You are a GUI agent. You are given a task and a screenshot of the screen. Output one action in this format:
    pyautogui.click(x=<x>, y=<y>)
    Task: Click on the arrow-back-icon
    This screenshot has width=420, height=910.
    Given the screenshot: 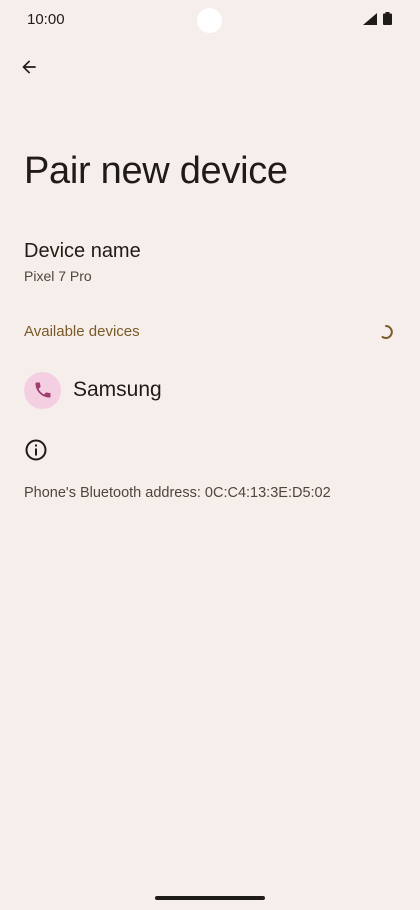 What is the action you would take?
    pyautogui.click(x=29, y=67)
    